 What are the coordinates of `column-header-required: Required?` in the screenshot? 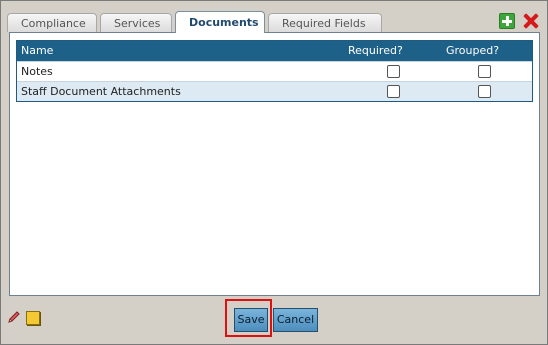 It's located at (397, 51).